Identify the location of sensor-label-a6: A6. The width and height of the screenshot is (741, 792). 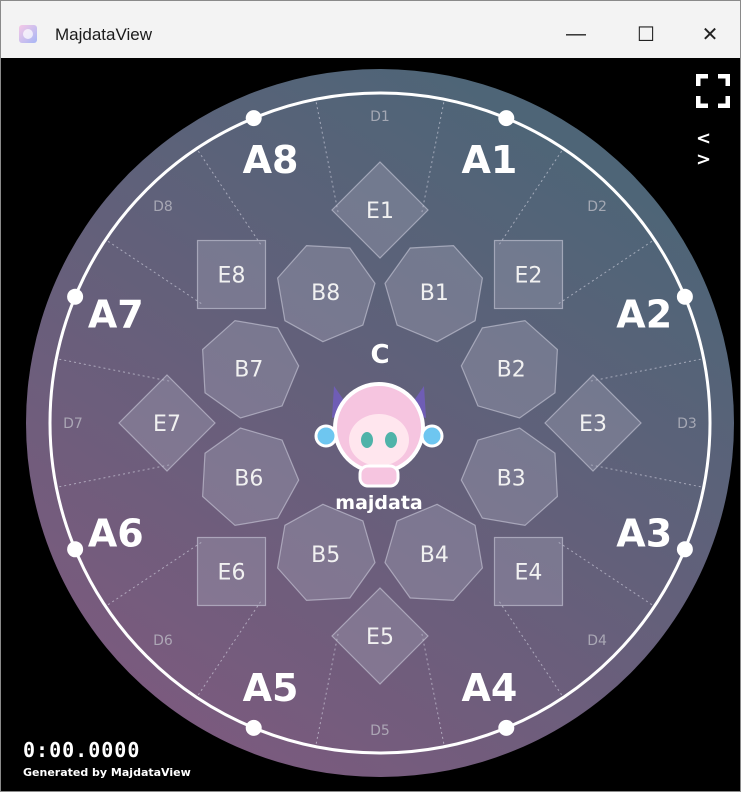
(116, 533).